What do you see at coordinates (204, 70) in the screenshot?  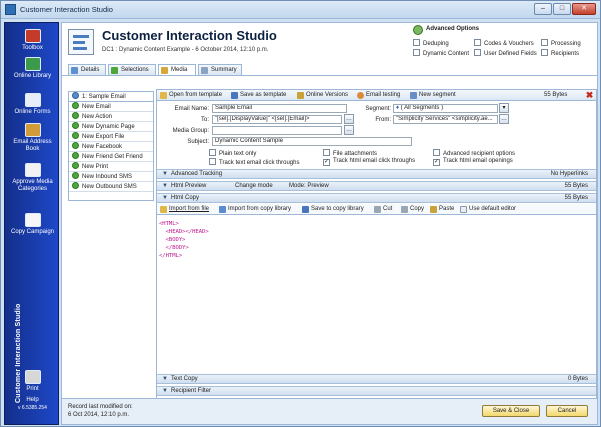 I see `summary-icon` at bounding box center [204, 70].